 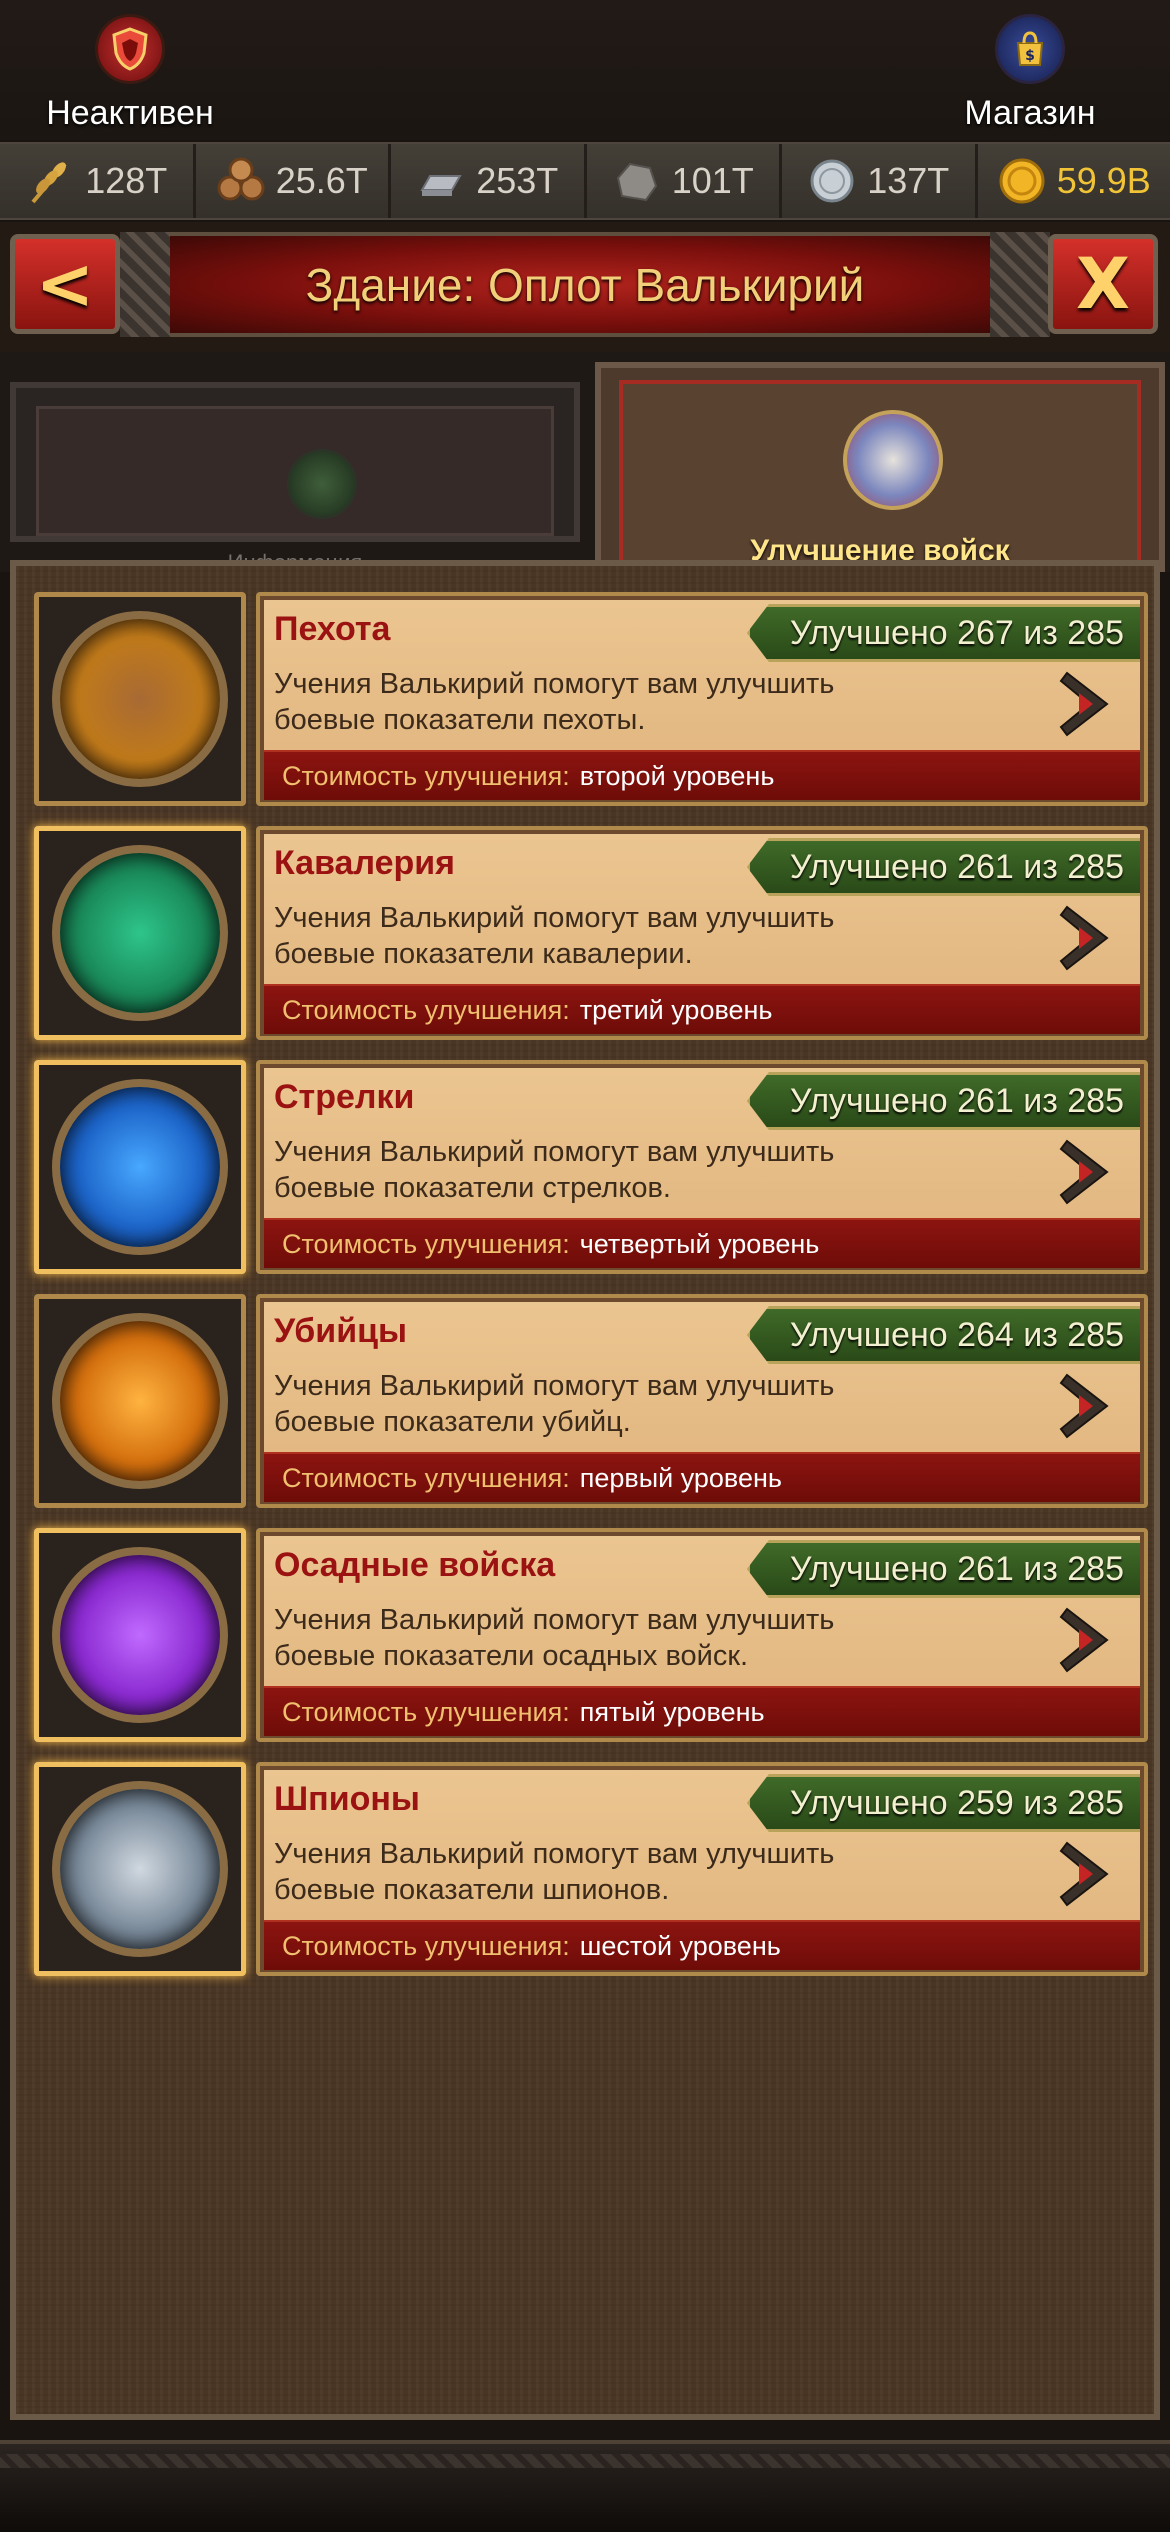 What do you see at coordinates (322, 484) in the screenshot?
I see `info-icon` at bounding box center [322, 484].